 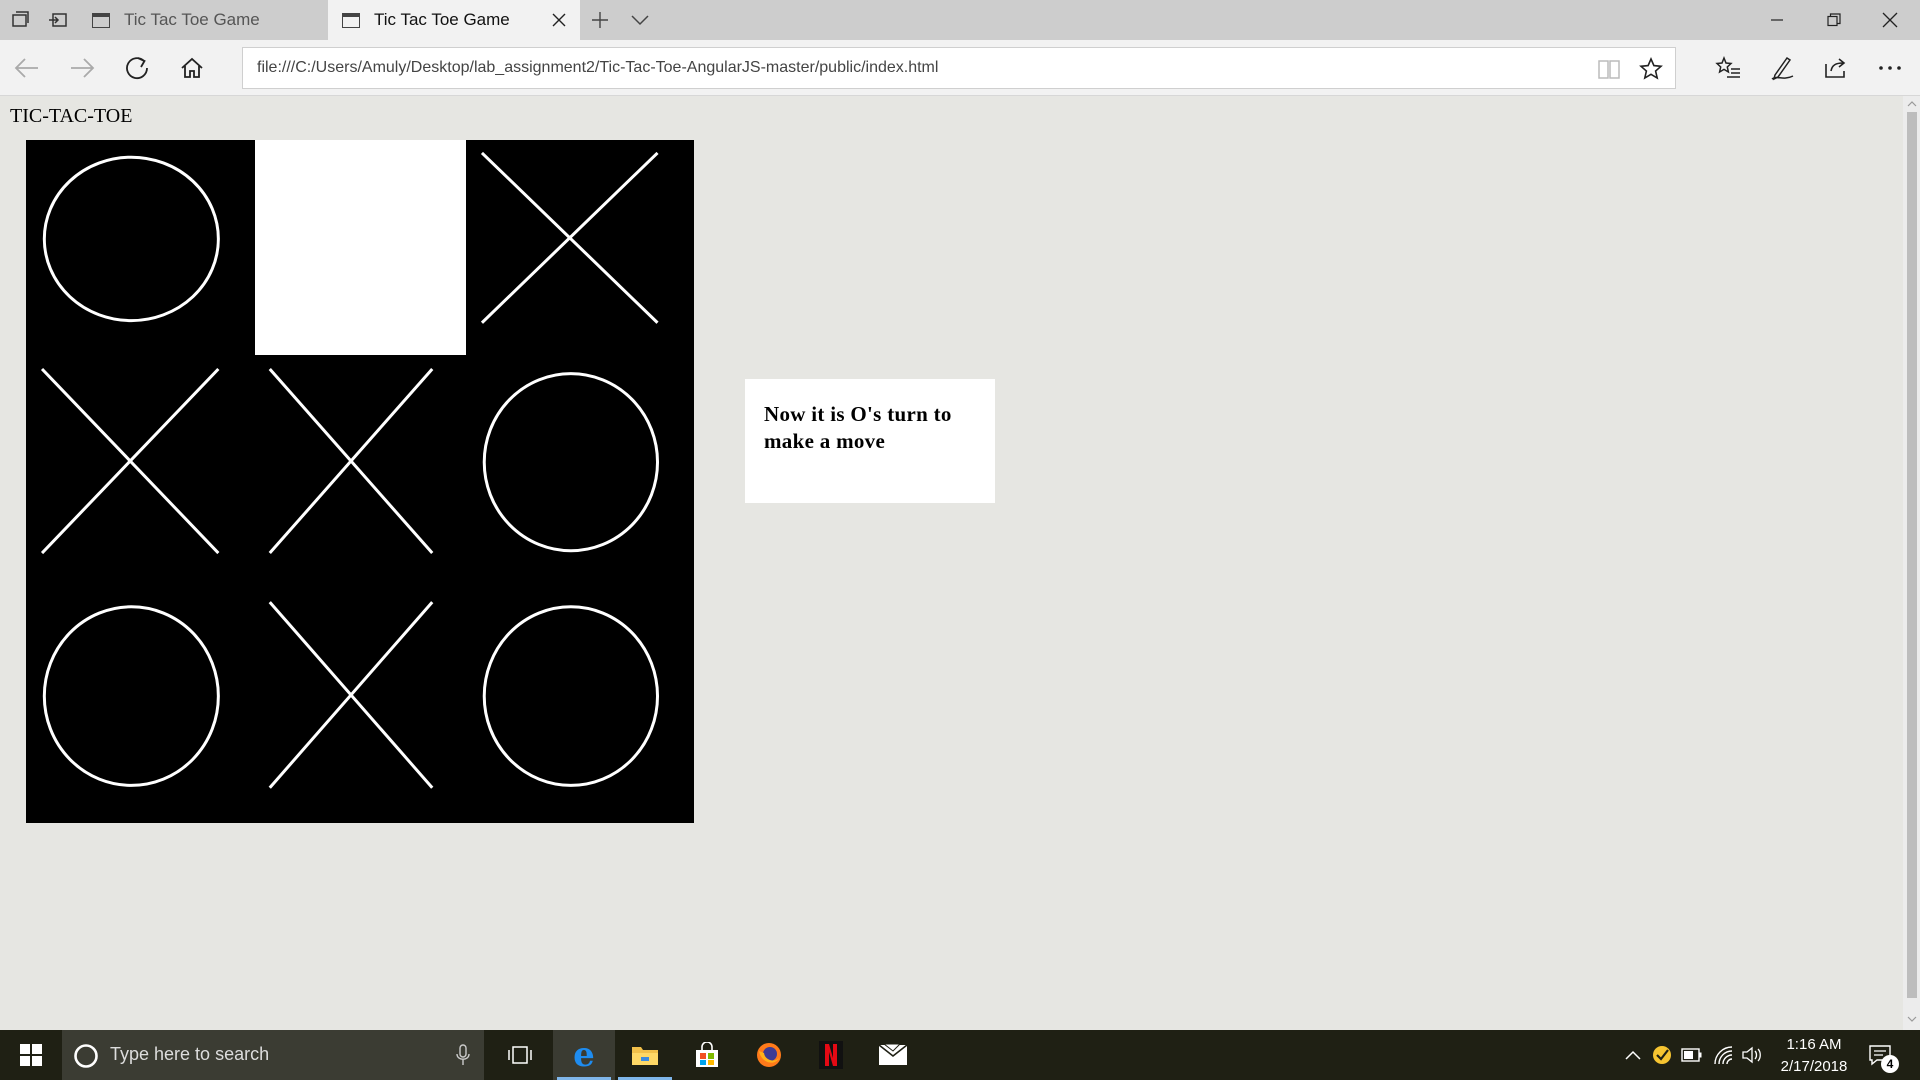 I want to click on tab-active: Tic Tac Toe Game, so click(x=454, y=20).